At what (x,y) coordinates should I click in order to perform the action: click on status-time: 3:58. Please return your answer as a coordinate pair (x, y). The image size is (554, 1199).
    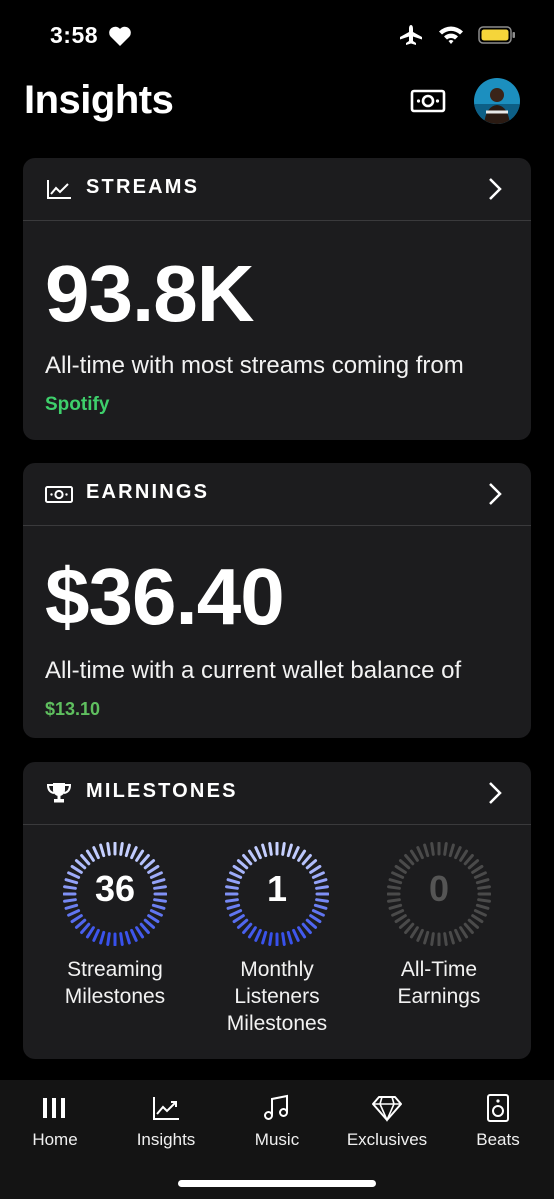
    Looking at the image, I should click on (74, 35).